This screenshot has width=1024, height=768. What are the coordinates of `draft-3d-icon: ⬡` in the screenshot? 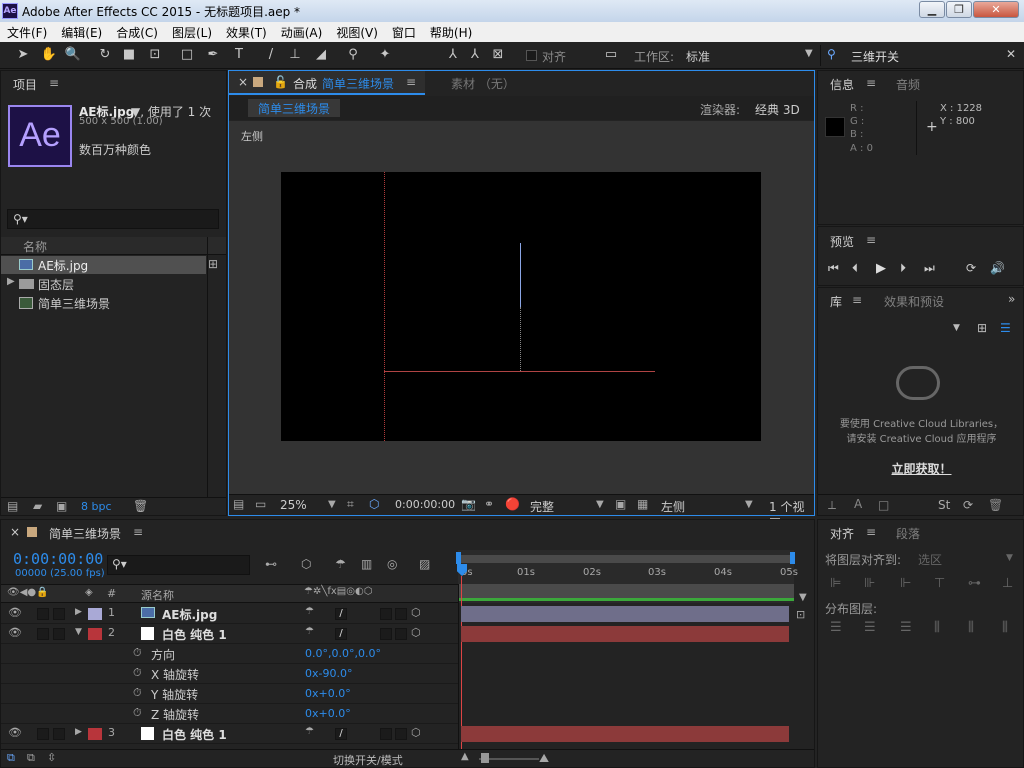 It's located at (306, 564).